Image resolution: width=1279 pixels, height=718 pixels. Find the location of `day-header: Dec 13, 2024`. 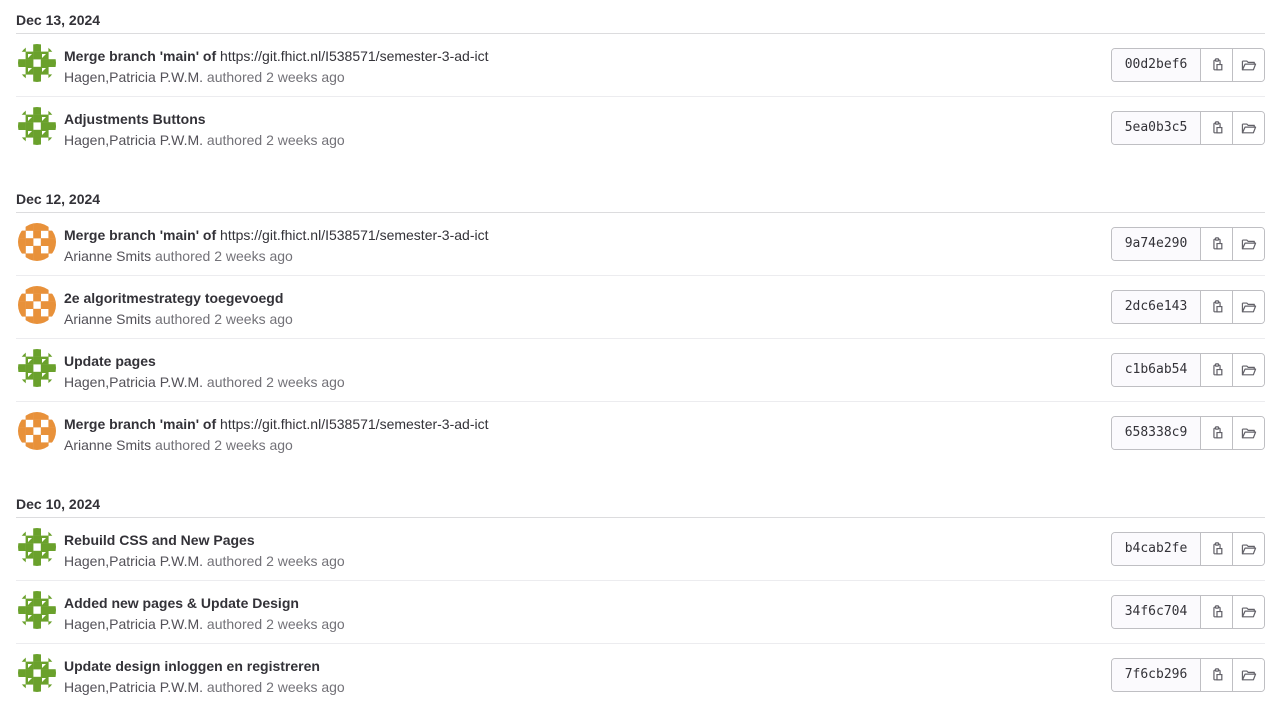

day-header: Dec 13, 2024 is located at coordinates (640, 17).